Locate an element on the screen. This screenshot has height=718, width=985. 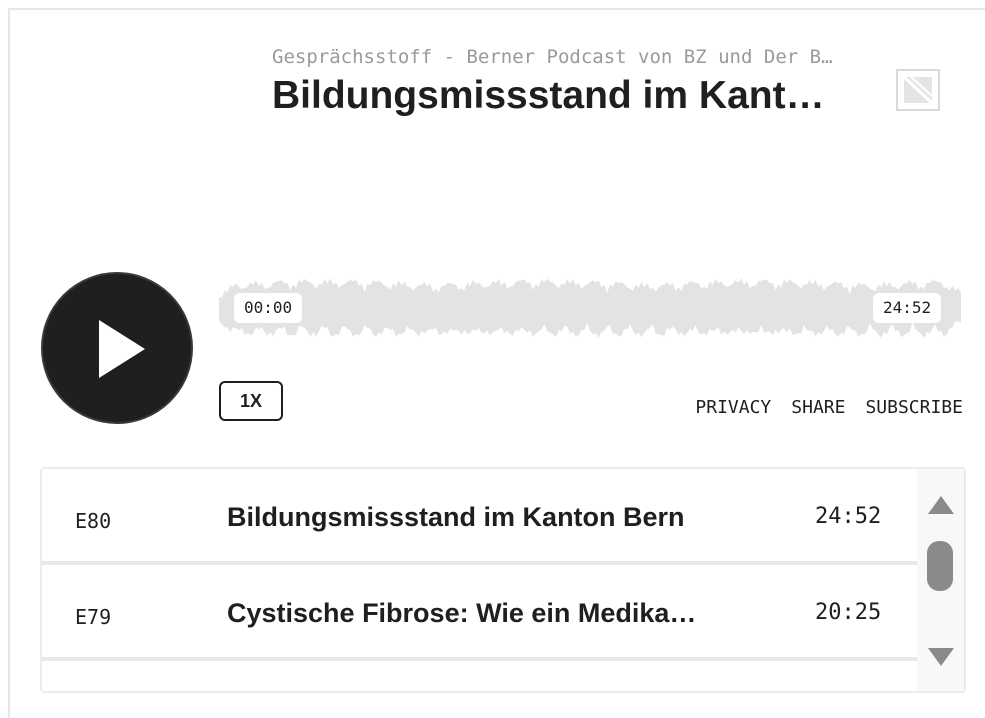
waveform-seekbar is located at coordinates (590, 308).